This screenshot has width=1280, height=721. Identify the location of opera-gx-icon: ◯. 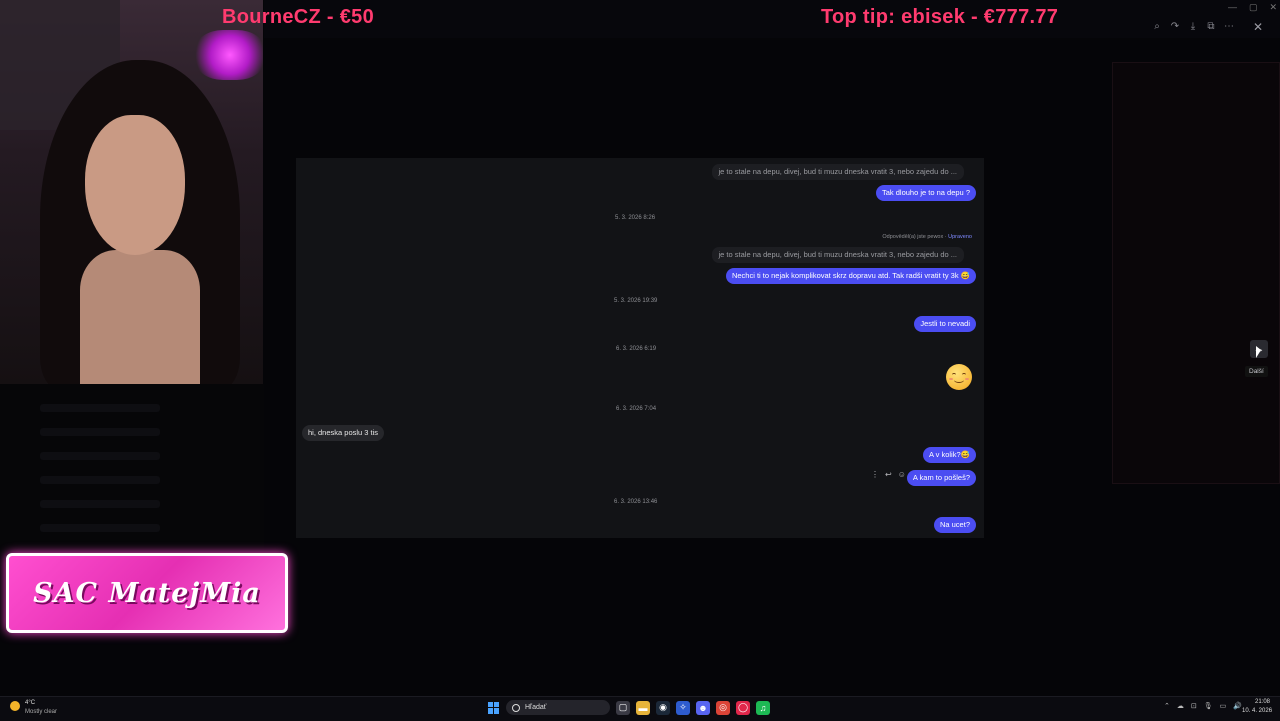
(743, 707).